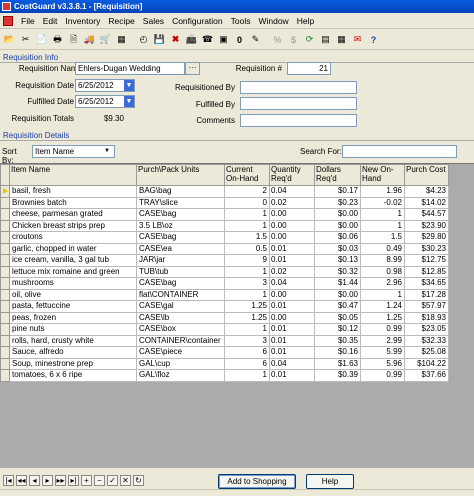 This screenshot has width=474, height=496. I want to click on table-row: croutons CASE\bag 1.5 0.00 $0.06 1.5 $29.80, so click(224, 237).